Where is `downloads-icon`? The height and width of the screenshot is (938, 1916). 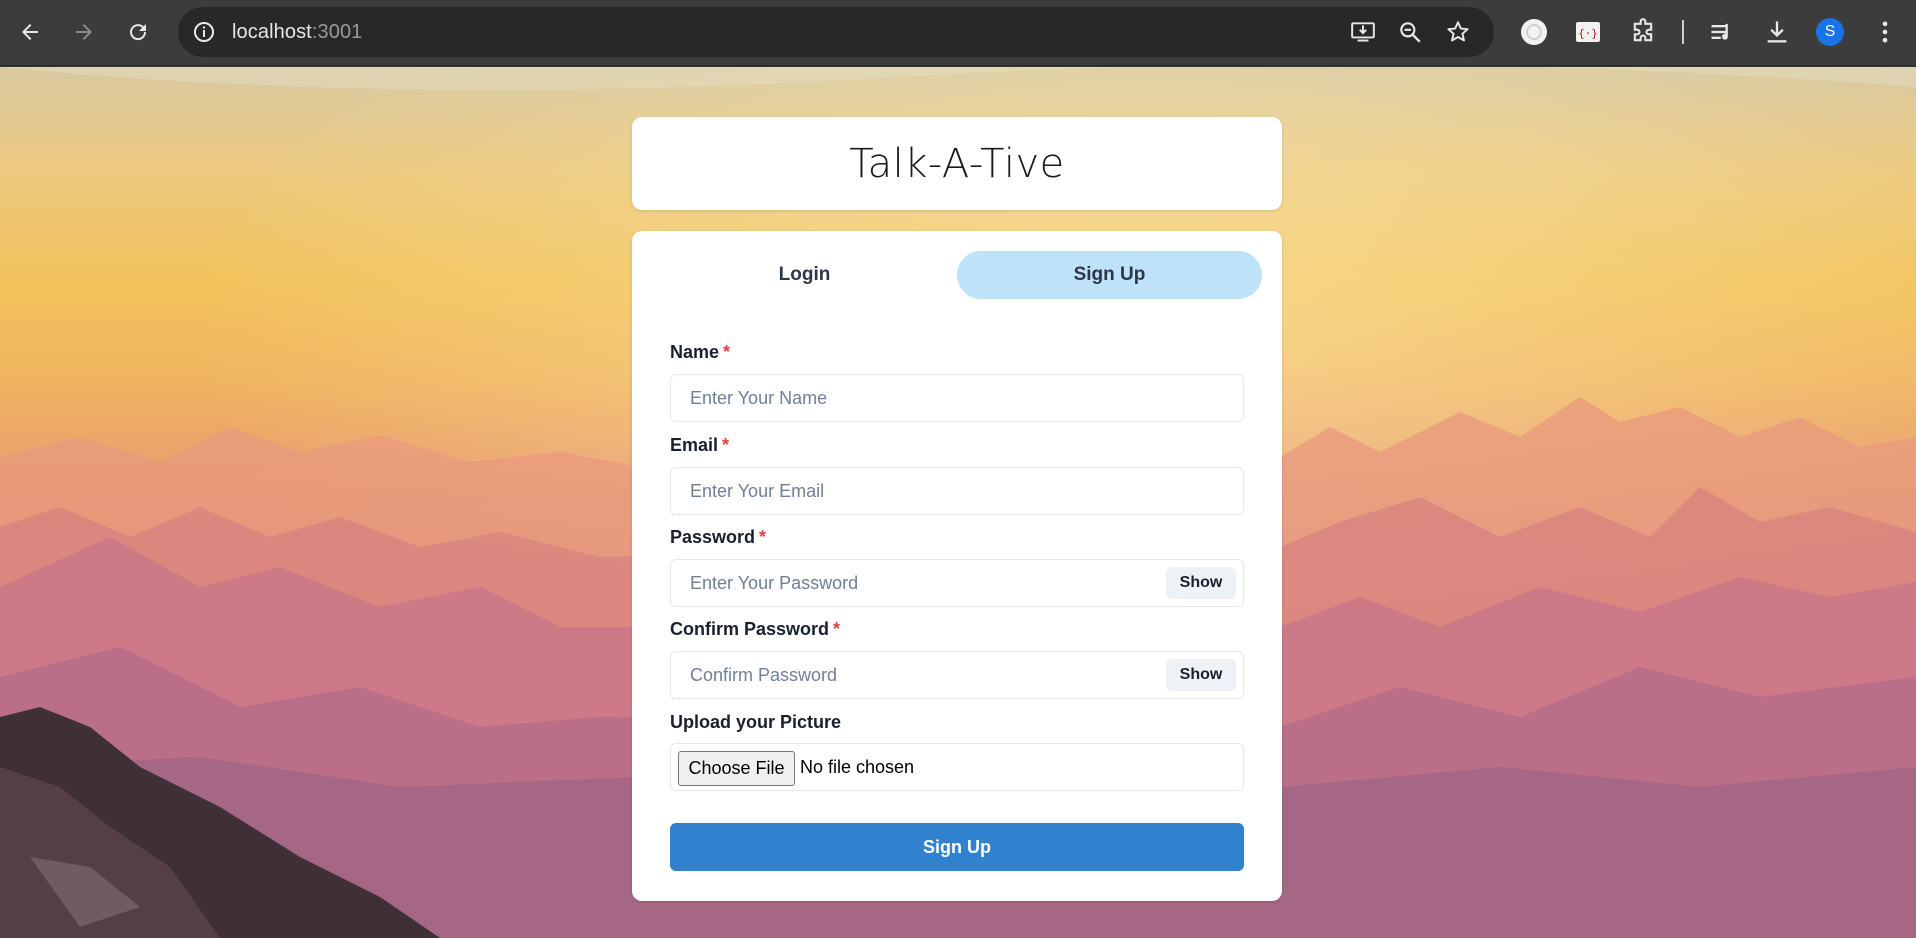 downloads-icon is located at coordinates (1777, 32).